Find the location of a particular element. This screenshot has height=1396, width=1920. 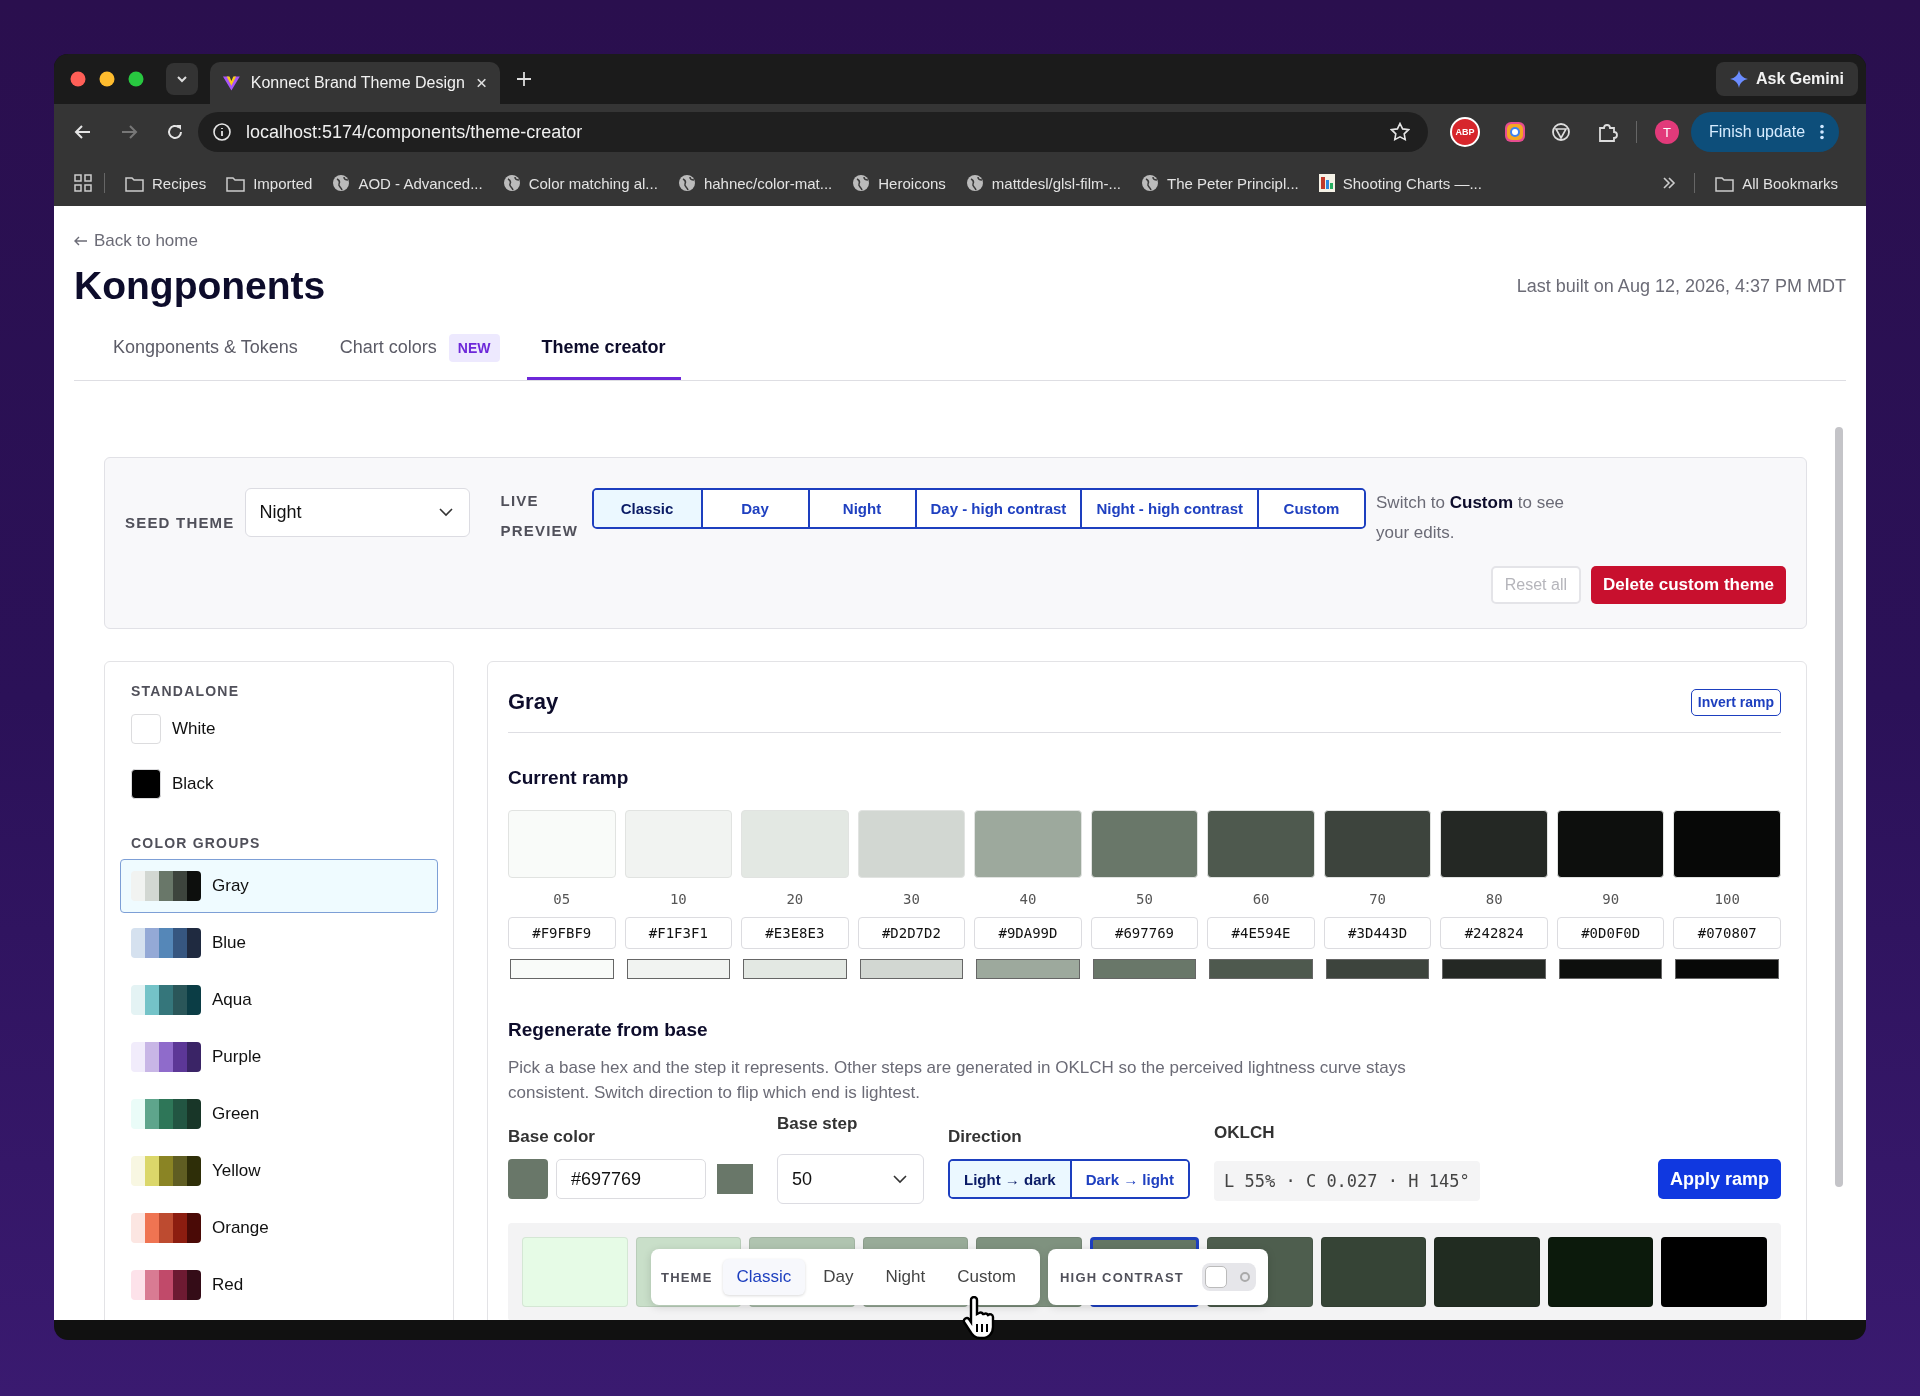

tab-list-button is located at coordinates (182, 79).